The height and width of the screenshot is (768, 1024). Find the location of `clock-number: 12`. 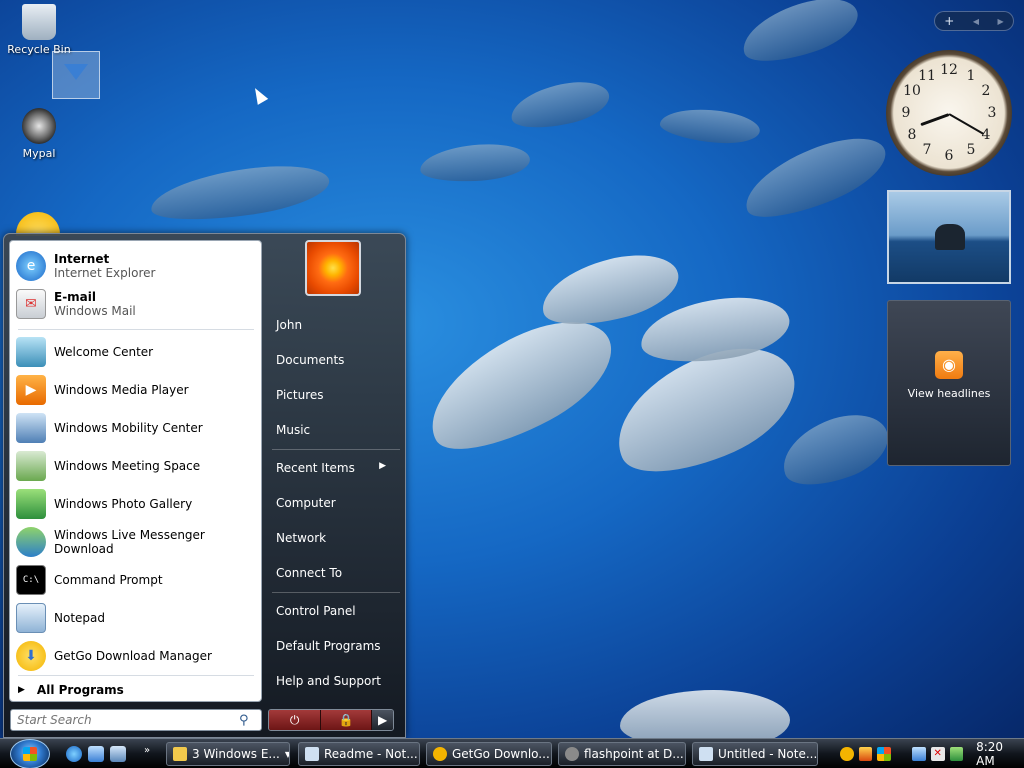

clock-number: 12 is located at coordinates (949, 70).